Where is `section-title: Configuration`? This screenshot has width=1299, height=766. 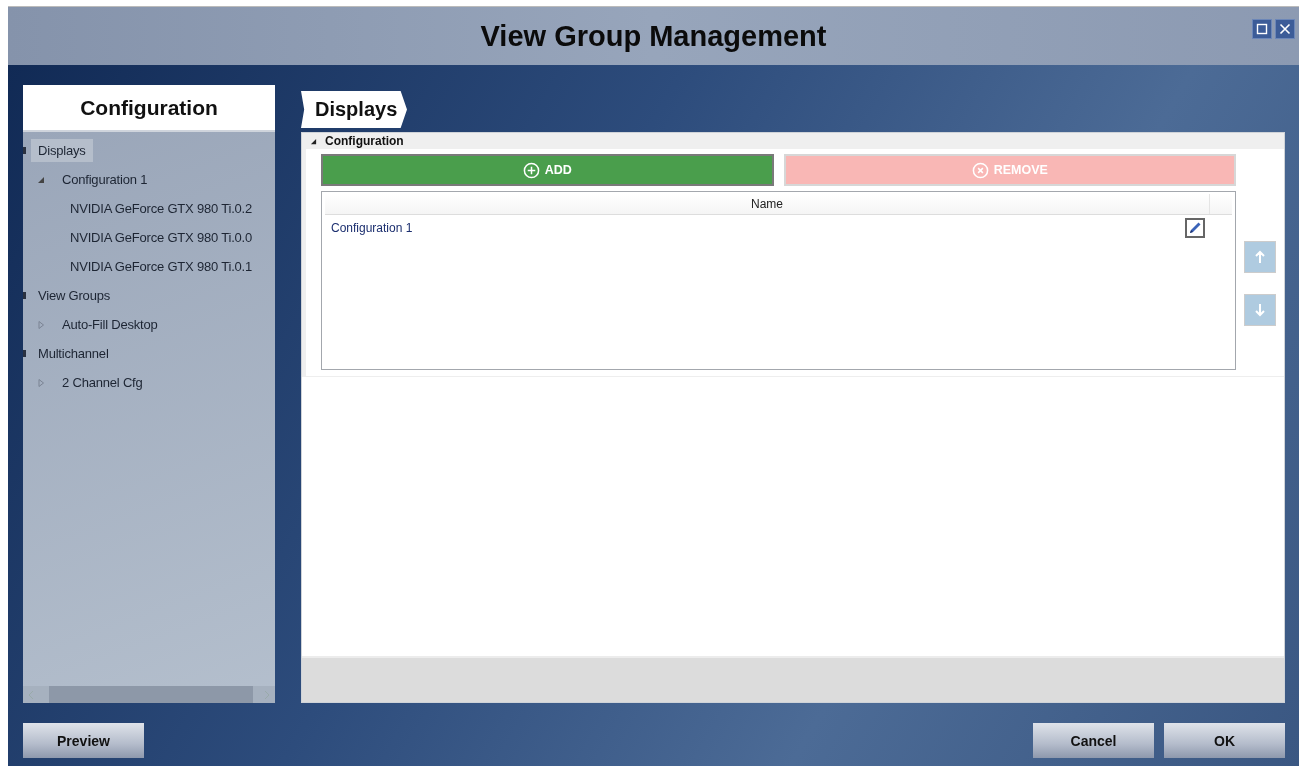 section-title: Configuration is located at coordinates (364, 141).